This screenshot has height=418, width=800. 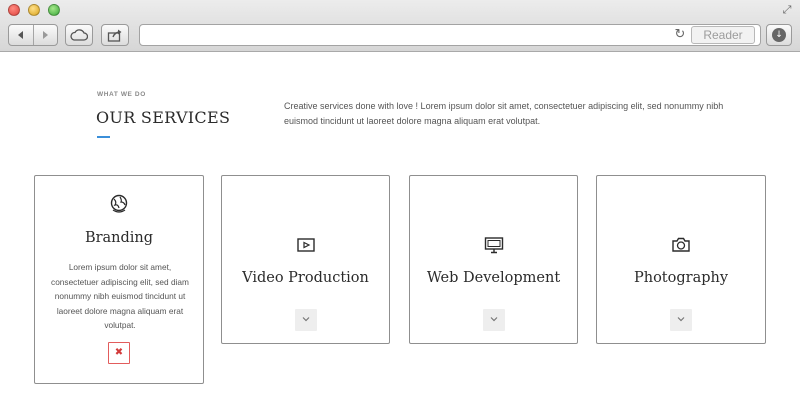 I want to click on service-card-web-development: Web Development, so click(x=493, y=259).